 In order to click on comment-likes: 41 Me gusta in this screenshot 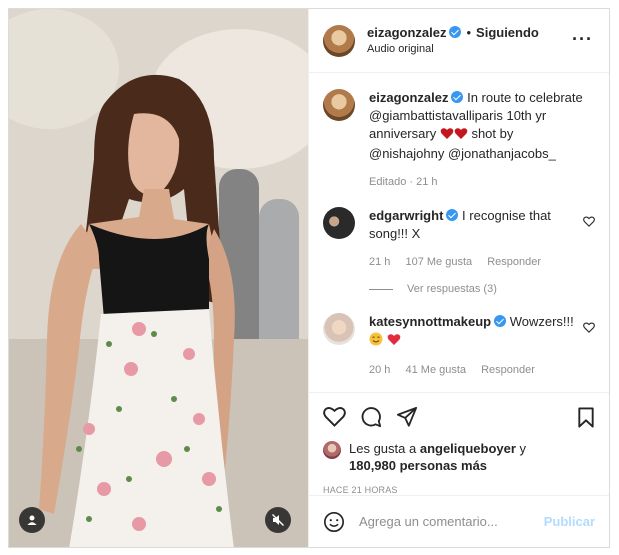, I will do `click(435, 370)`.